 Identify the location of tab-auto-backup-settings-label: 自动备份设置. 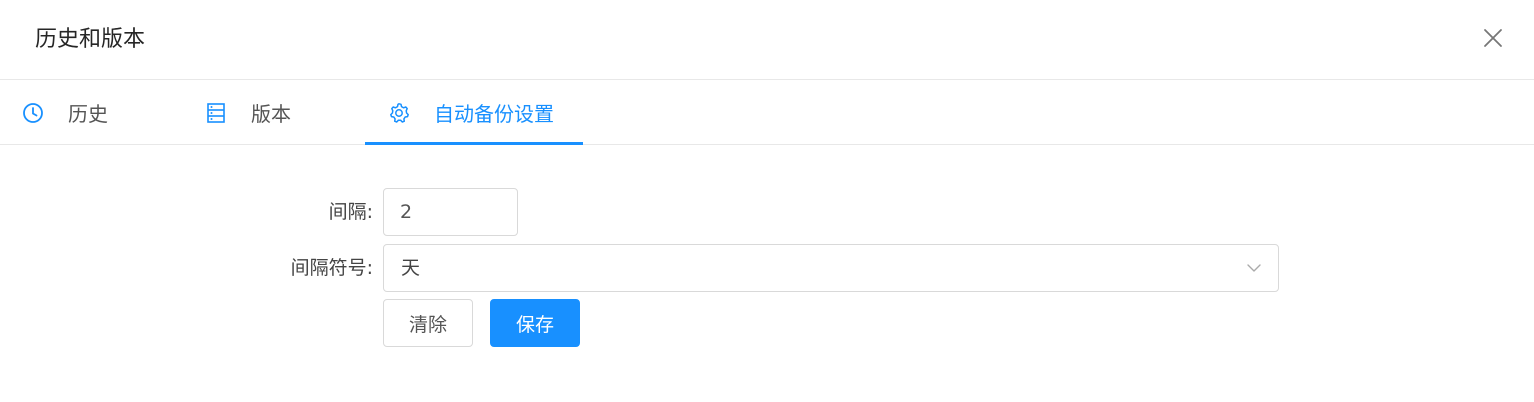
(494, 114).